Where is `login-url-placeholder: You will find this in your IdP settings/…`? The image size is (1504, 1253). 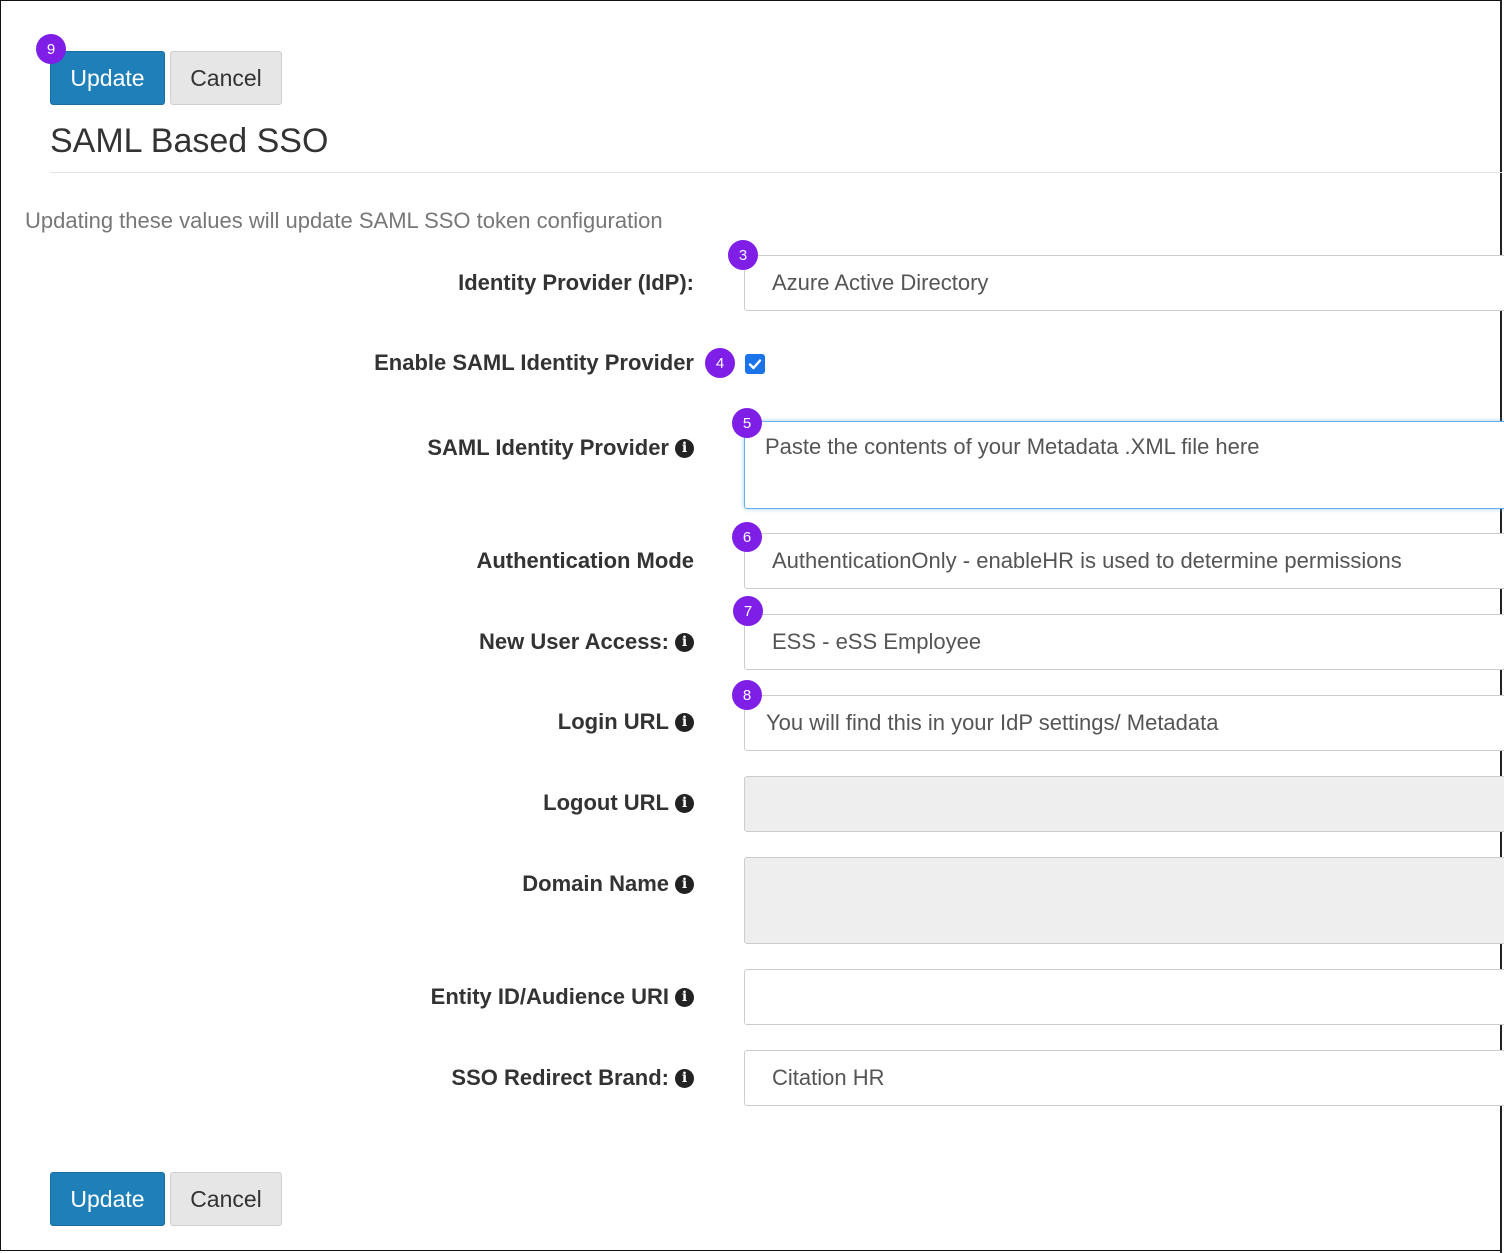
login-url-placeholder: You will find this in your IdP settings/… is located at coordinates (992, 722).